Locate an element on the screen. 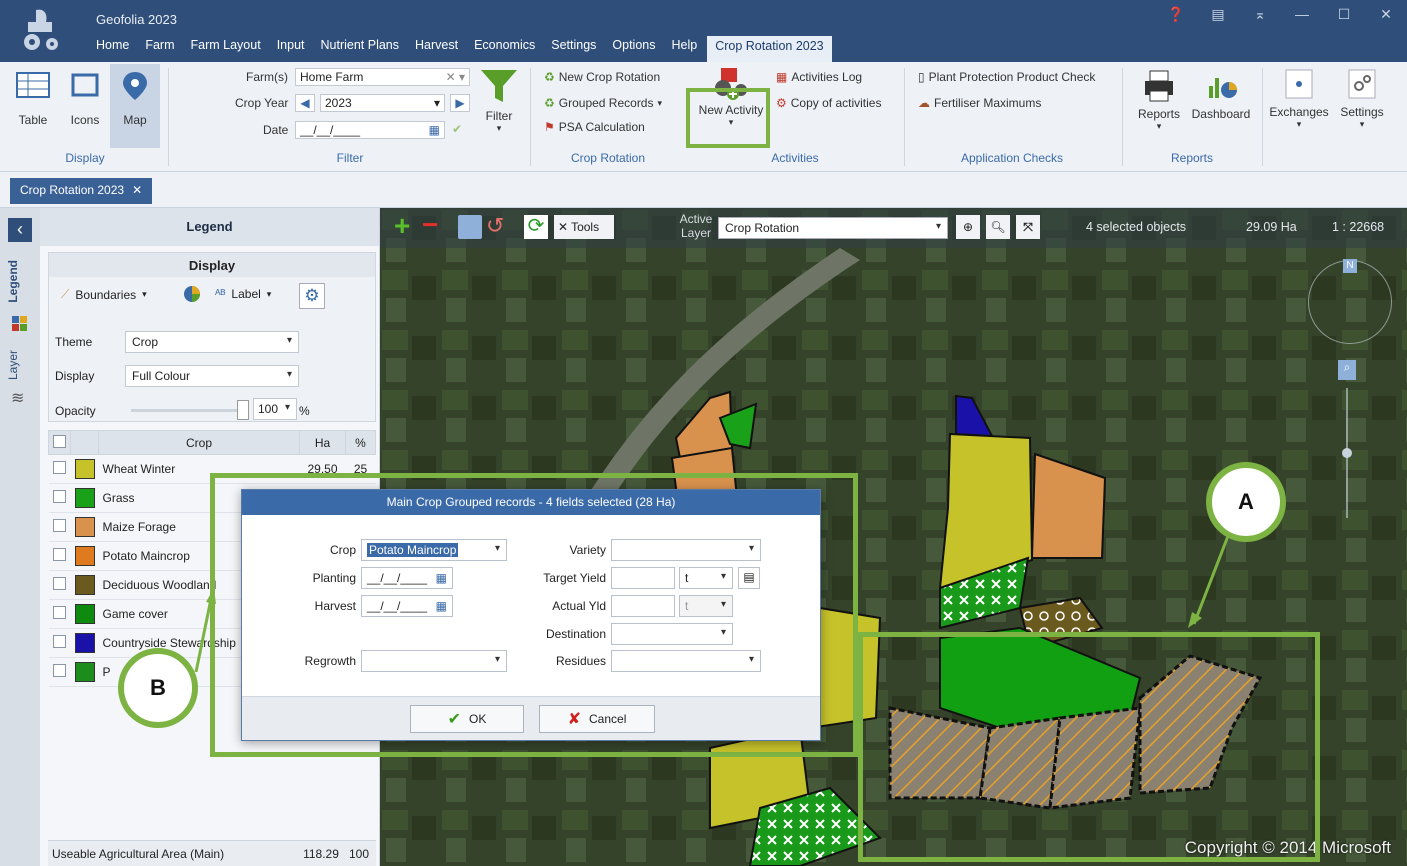  maximize-icon: ☐ is located at coordinates (1344, 14).